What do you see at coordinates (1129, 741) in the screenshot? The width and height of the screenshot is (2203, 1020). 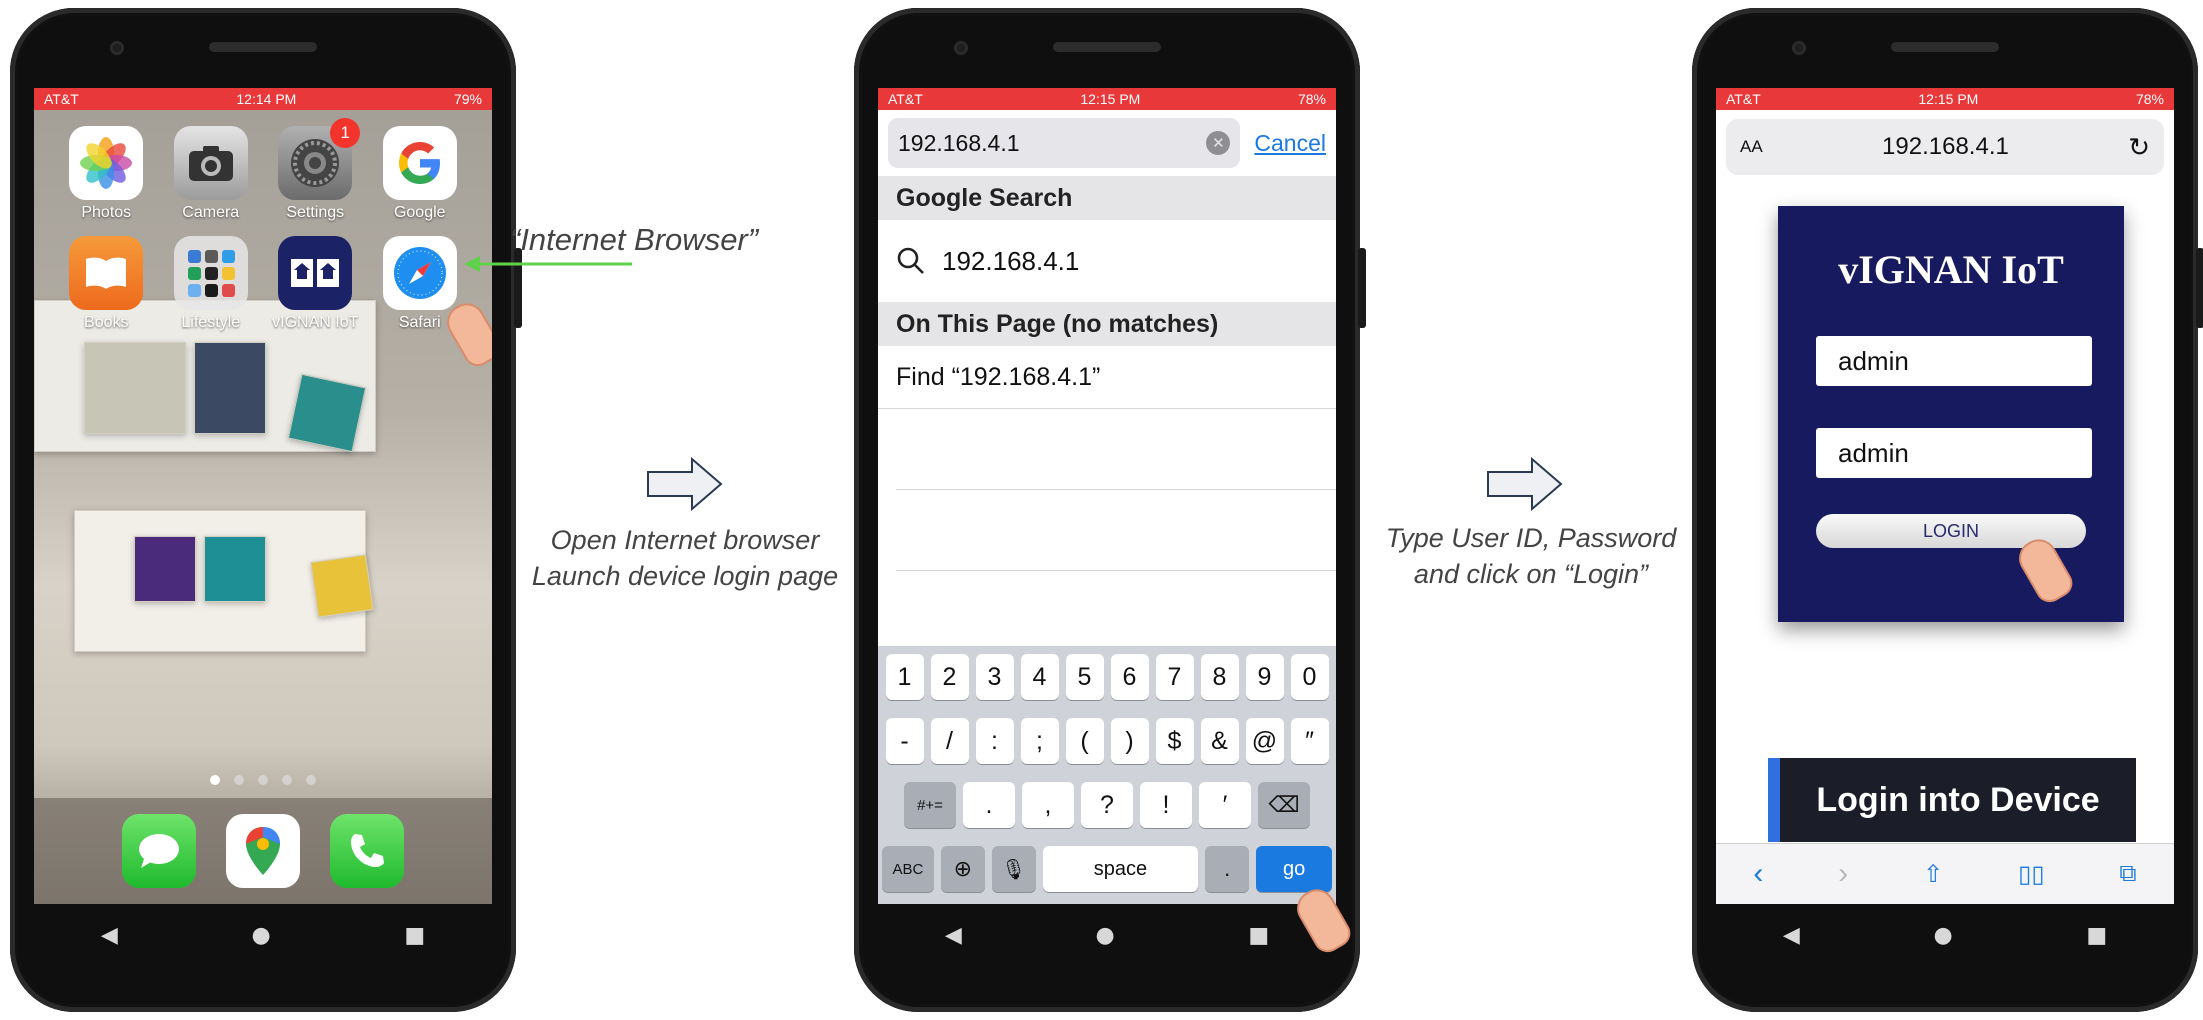 I see `key: )` at bounding box center [1129, 741].